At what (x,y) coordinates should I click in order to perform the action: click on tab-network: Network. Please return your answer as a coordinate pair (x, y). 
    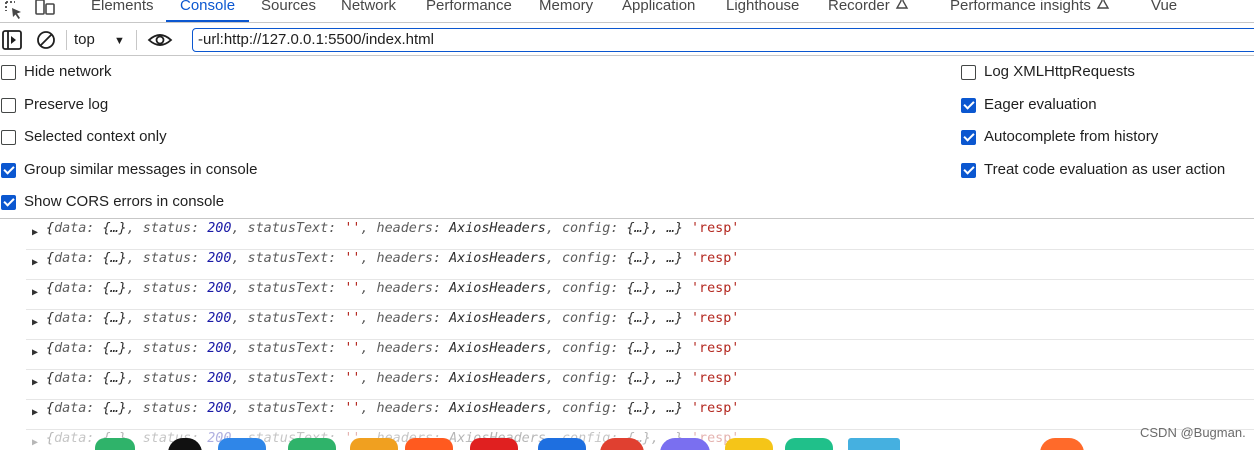
    Looking at the image, I should click on (368, 11).